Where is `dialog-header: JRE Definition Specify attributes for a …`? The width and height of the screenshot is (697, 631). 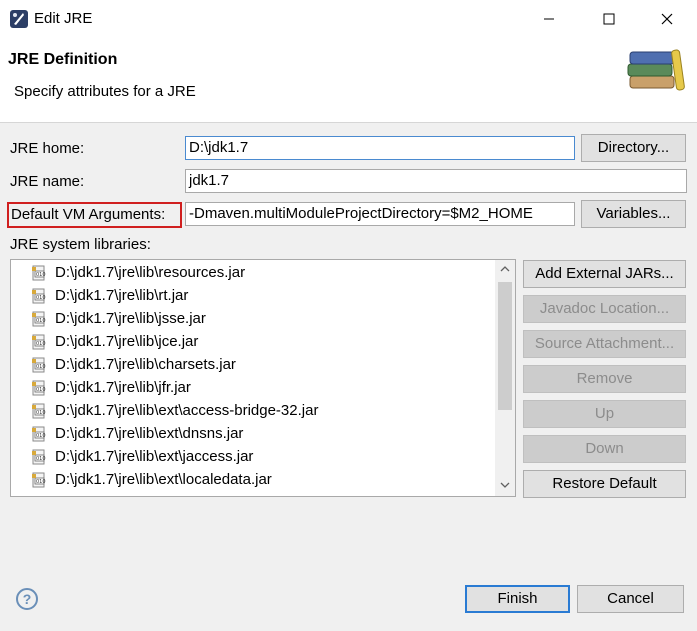 dialog-header: JRE Definition Specify attributes for a … is located at coordinates (348, 80).